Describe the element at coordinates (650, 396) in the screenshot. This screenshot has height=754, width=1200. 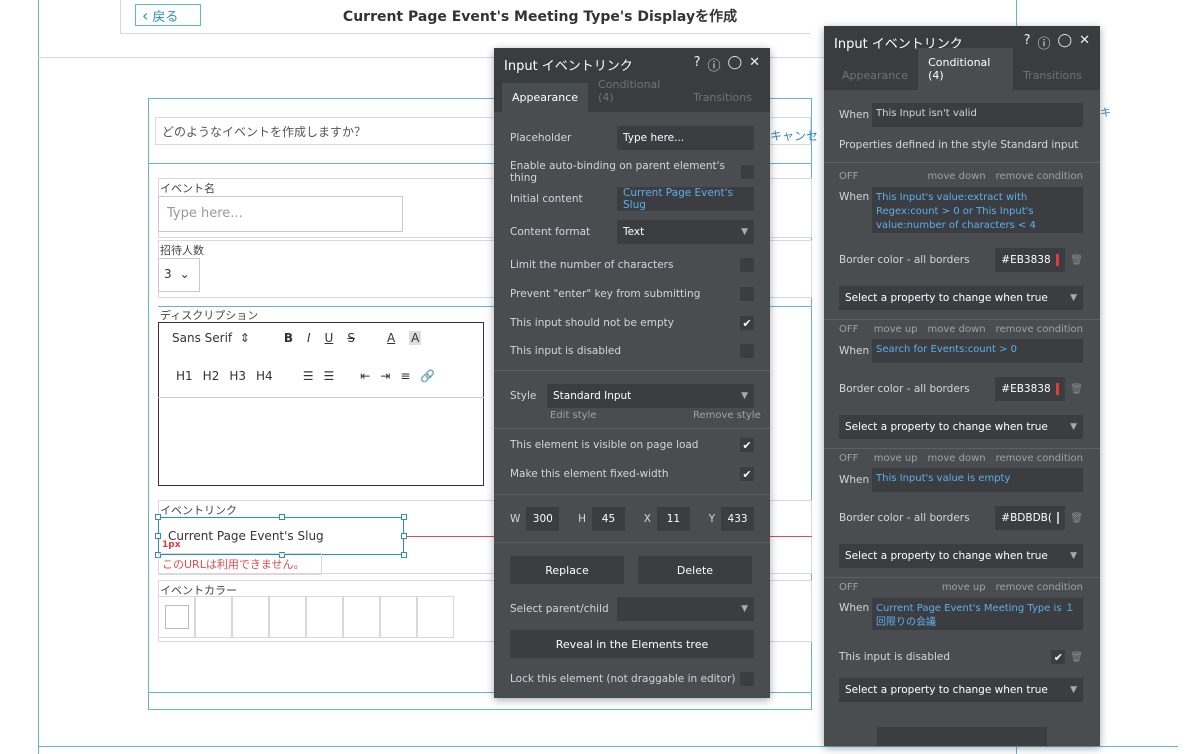
I see `style-select: Standard Input ▼` at that location.